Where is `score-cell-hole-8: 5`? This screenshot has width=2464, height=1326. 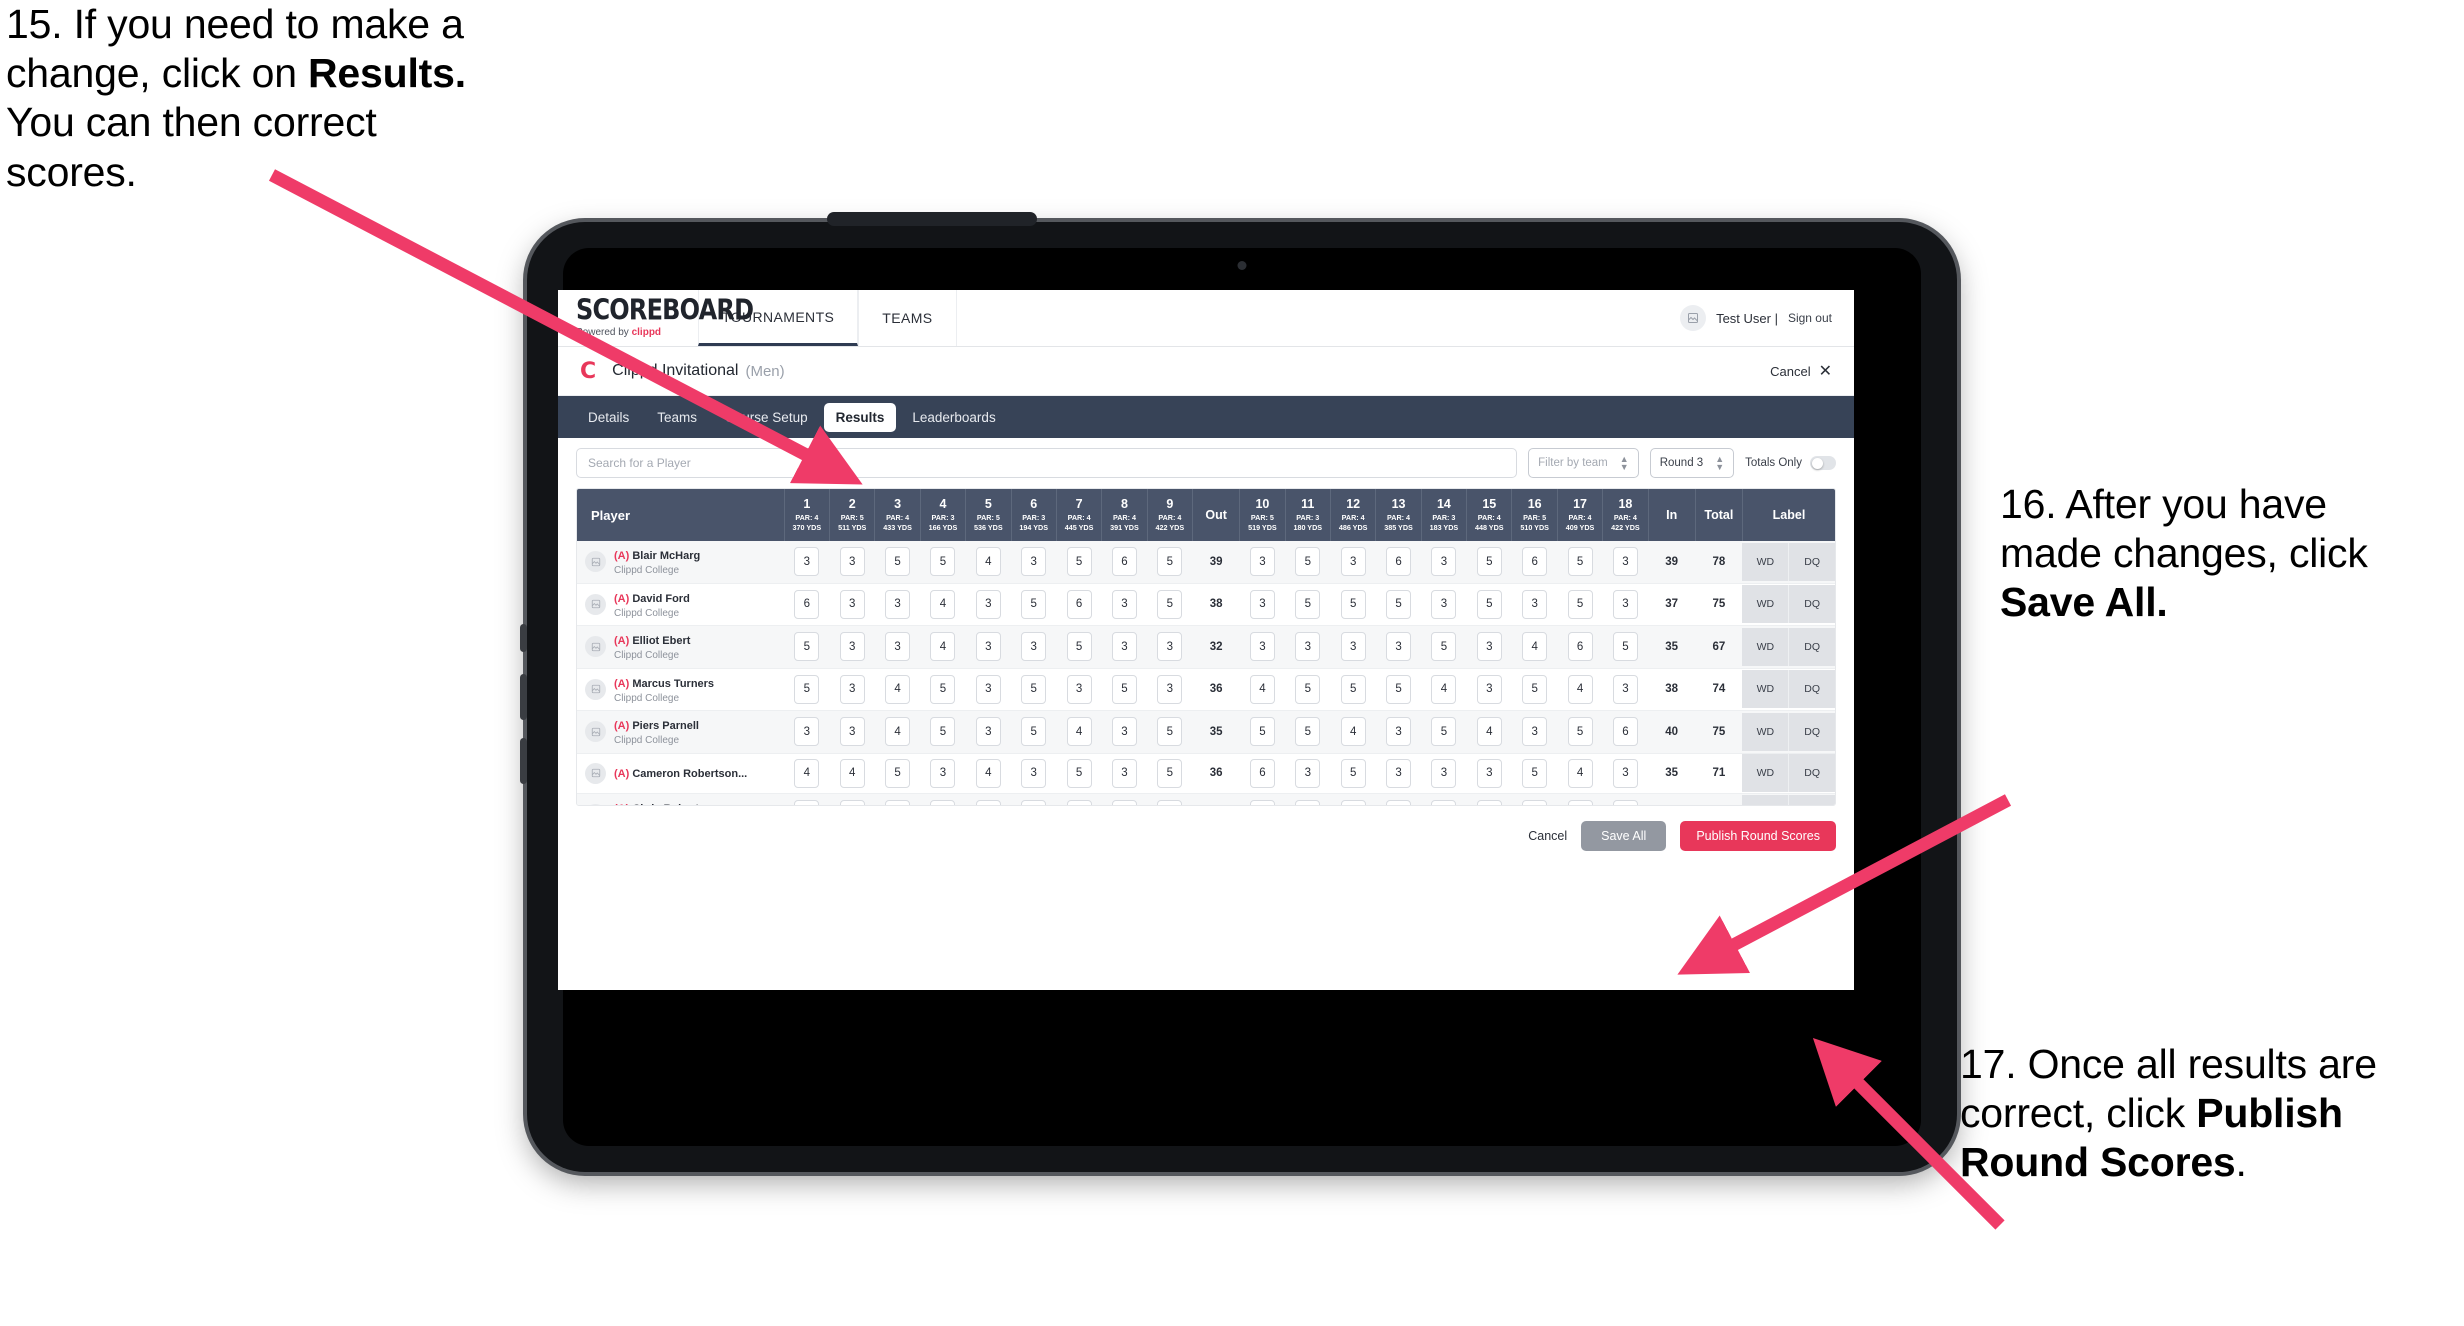 score-cell-hole-8: 5 is located at coordinates (1124, 689).